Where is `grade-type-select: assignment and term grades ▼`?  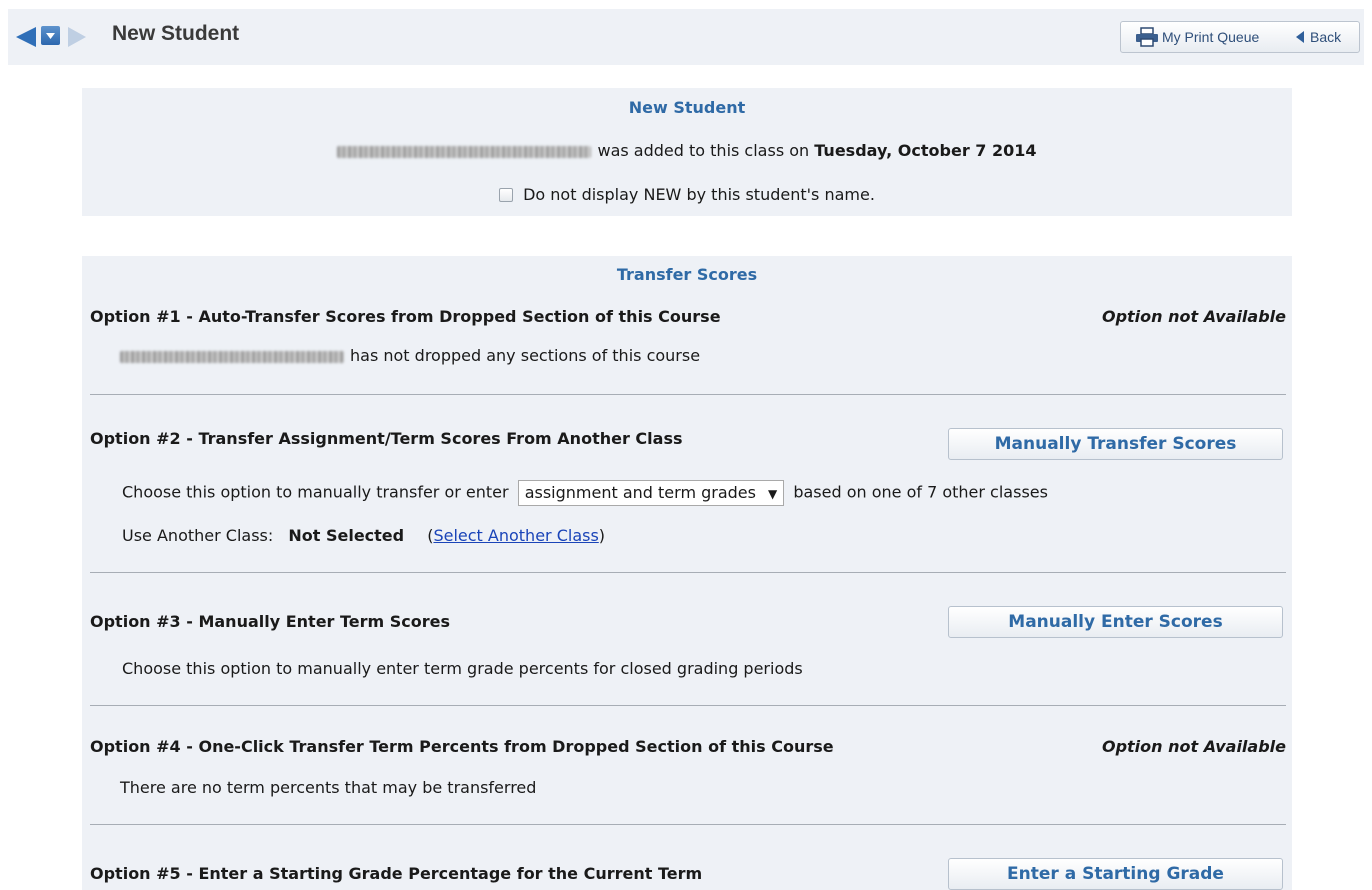 grade-type-select: assignment and term grades ▼ is located at coordinates (651, 493).